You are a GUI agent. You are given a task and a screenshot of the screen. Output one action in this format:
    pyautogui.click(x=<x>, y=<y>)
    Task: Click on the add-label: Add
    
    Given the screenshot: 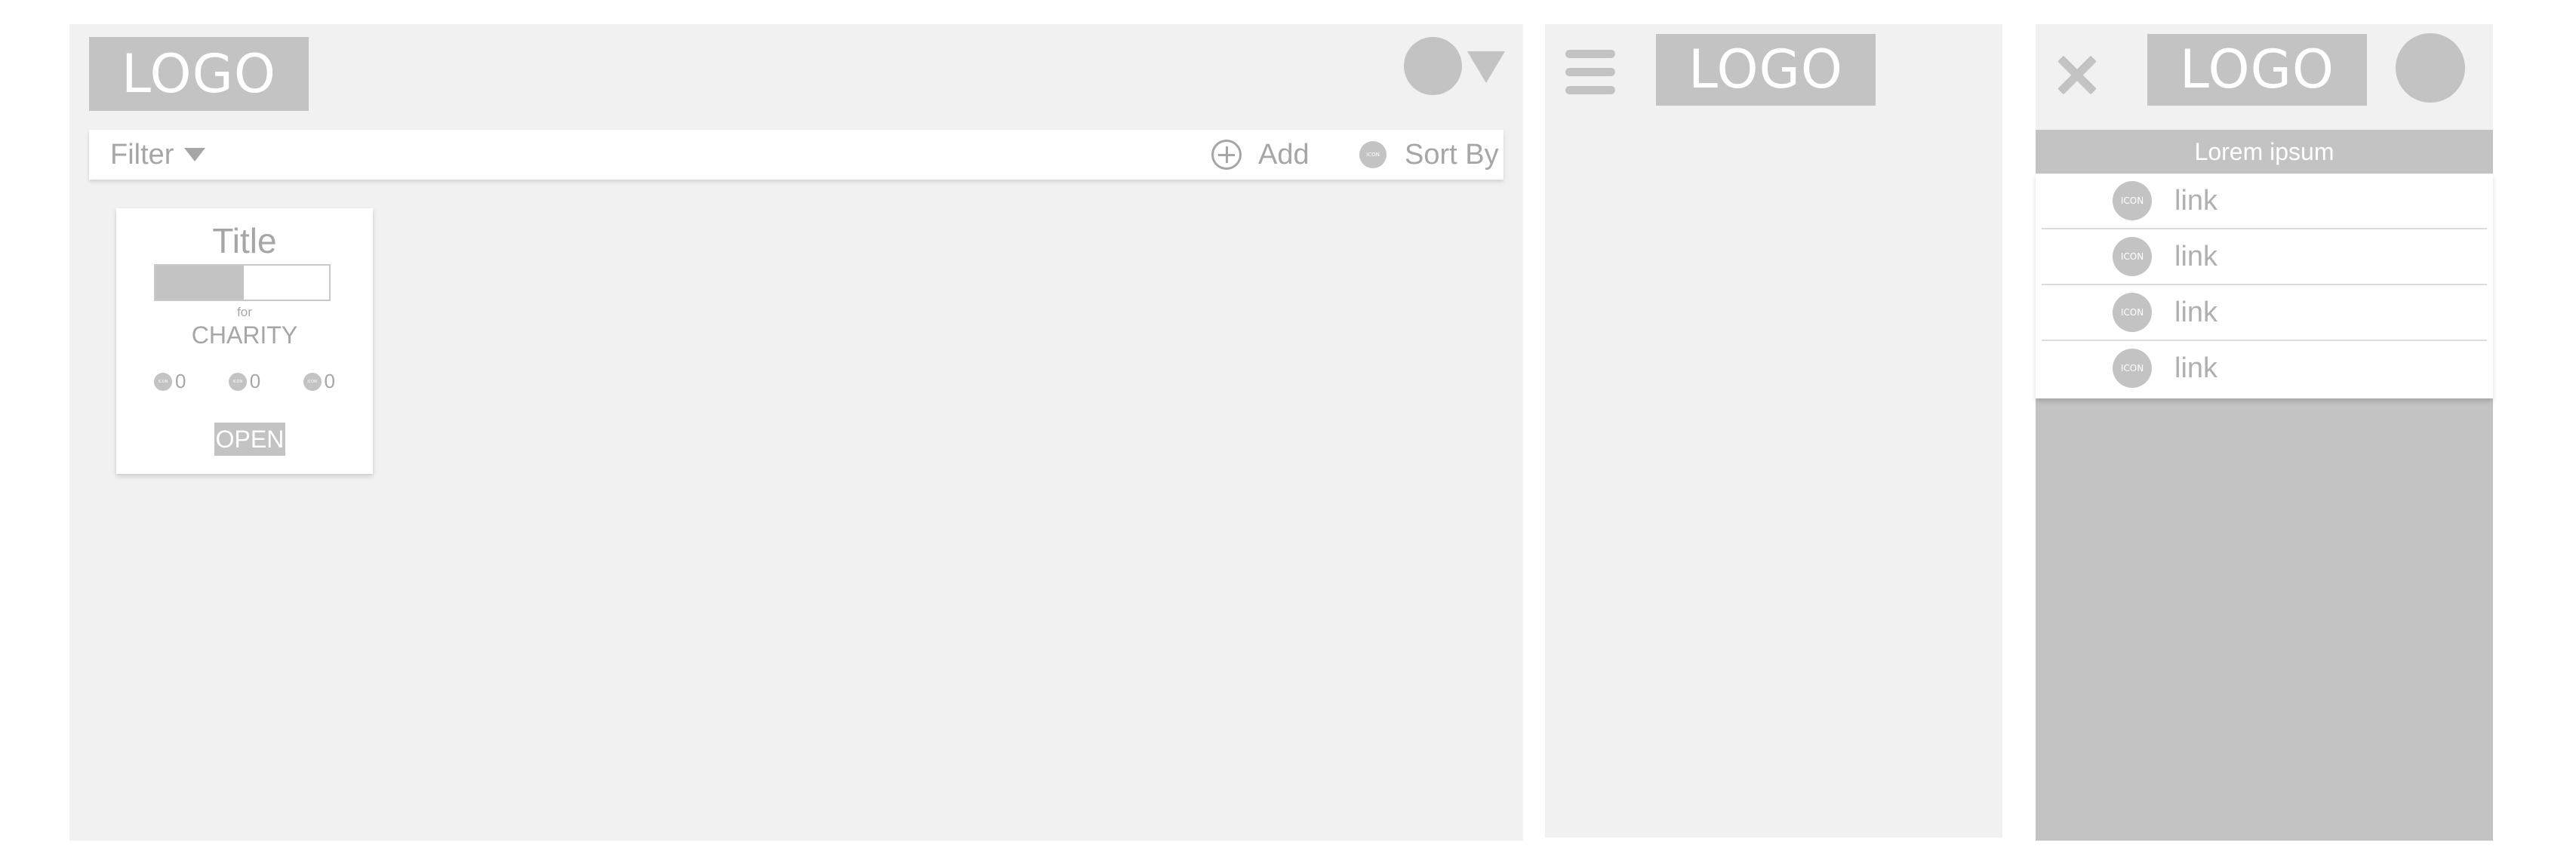 What is the action you would take?
    pyautogui.click(x=1284, y=154)
    